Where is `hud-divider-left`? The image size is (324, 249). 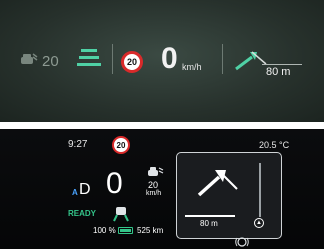
hud-divider-left is located at coordinates (112, 59).